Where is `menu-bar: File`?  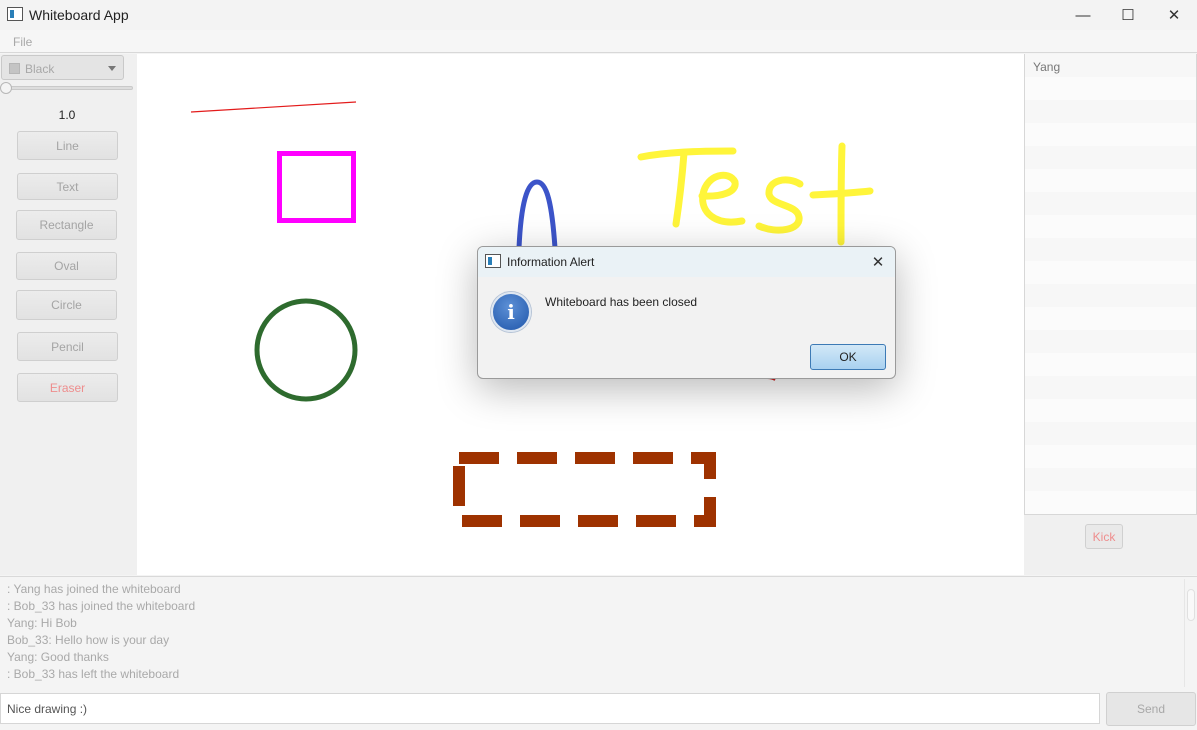
menu-bar: File is located at coordinates (598, 41).